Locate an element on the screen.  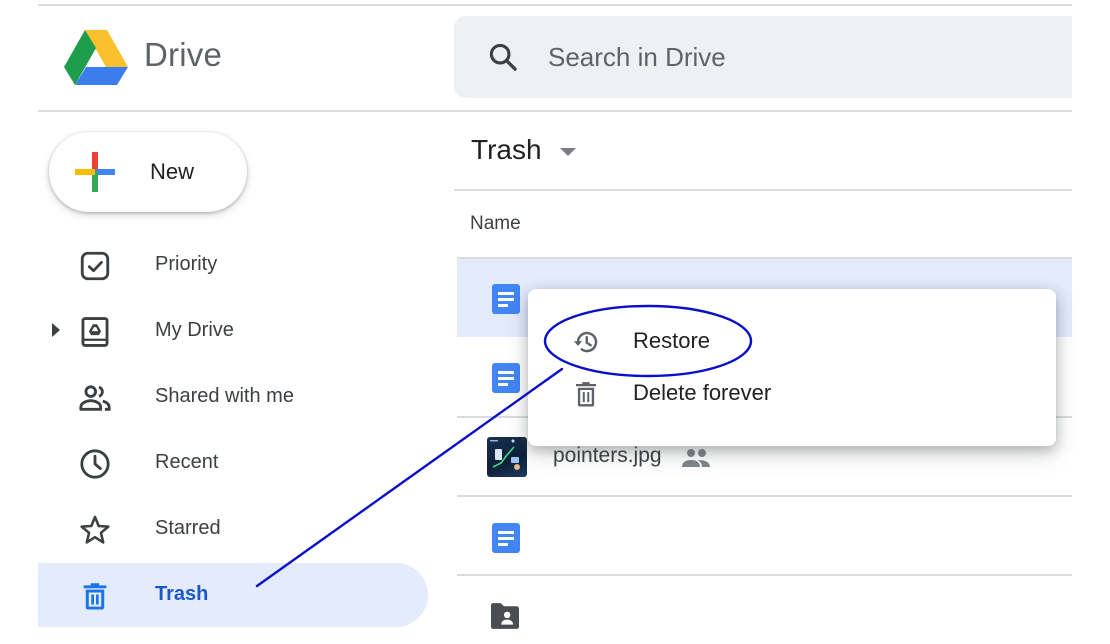
menu-item-restore: Restore is located at coordinates (792, 341).